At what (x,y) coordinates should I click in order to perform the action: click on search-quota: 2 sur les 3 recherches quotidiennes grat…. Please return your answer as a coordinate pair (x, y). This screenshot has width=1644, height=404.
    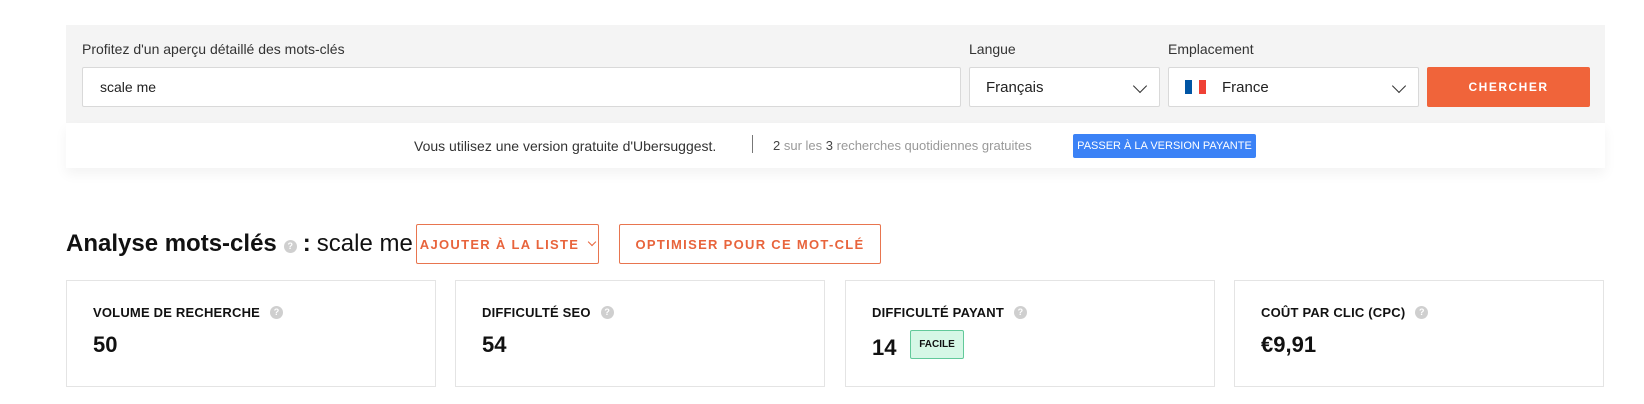
    Looking at the image, I should click on (902, 145).